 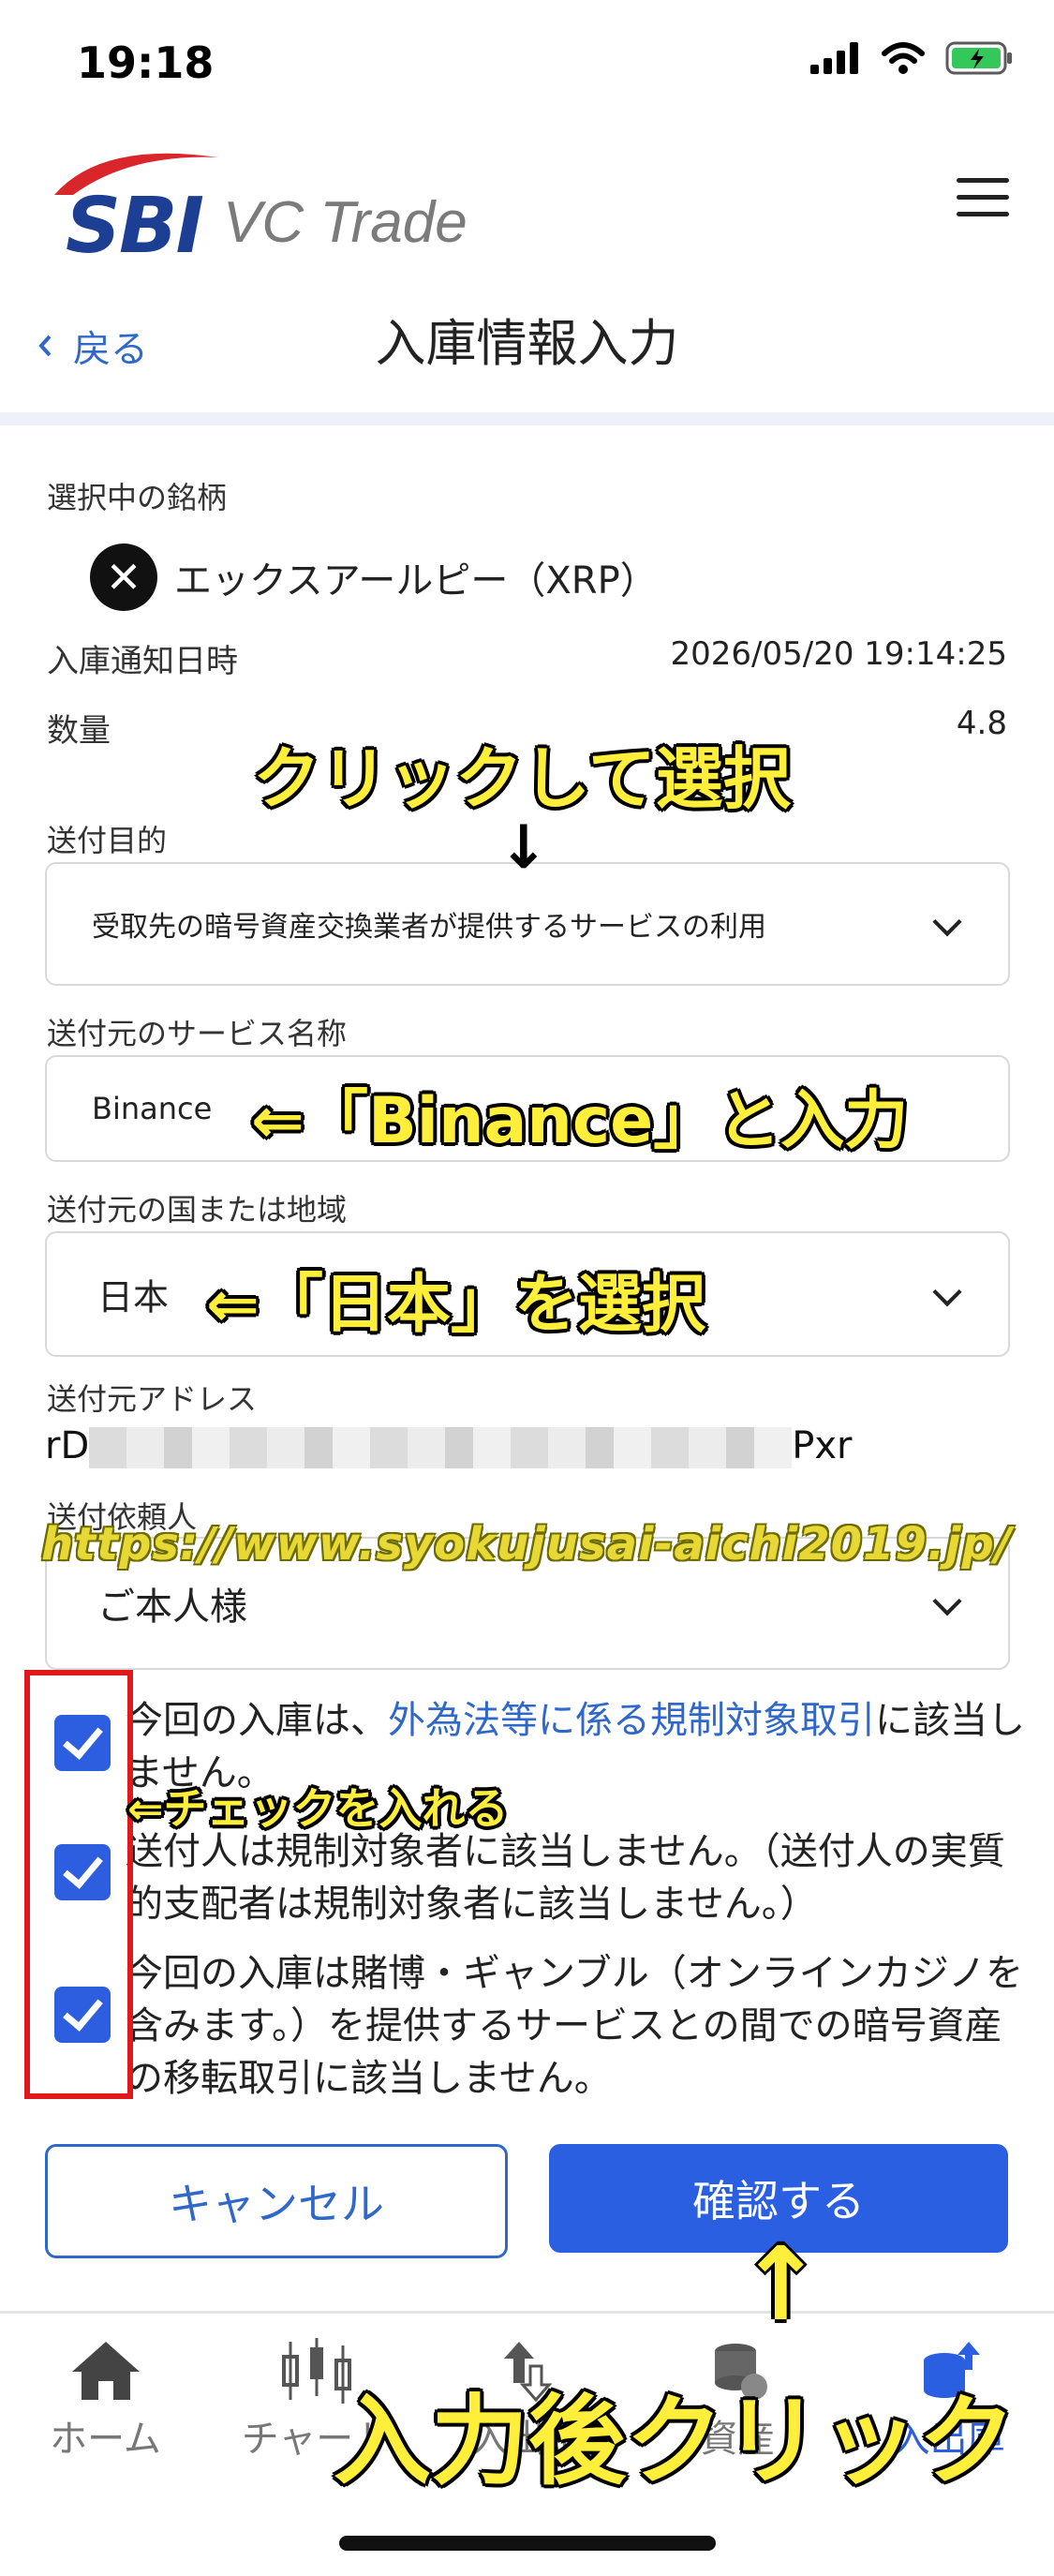 What do you see at coordinates (580, 1121) in the screenshot?
I see `annotation-enter-binance: ⇐「Binance」と入力` at bounding box center [580, 1121].